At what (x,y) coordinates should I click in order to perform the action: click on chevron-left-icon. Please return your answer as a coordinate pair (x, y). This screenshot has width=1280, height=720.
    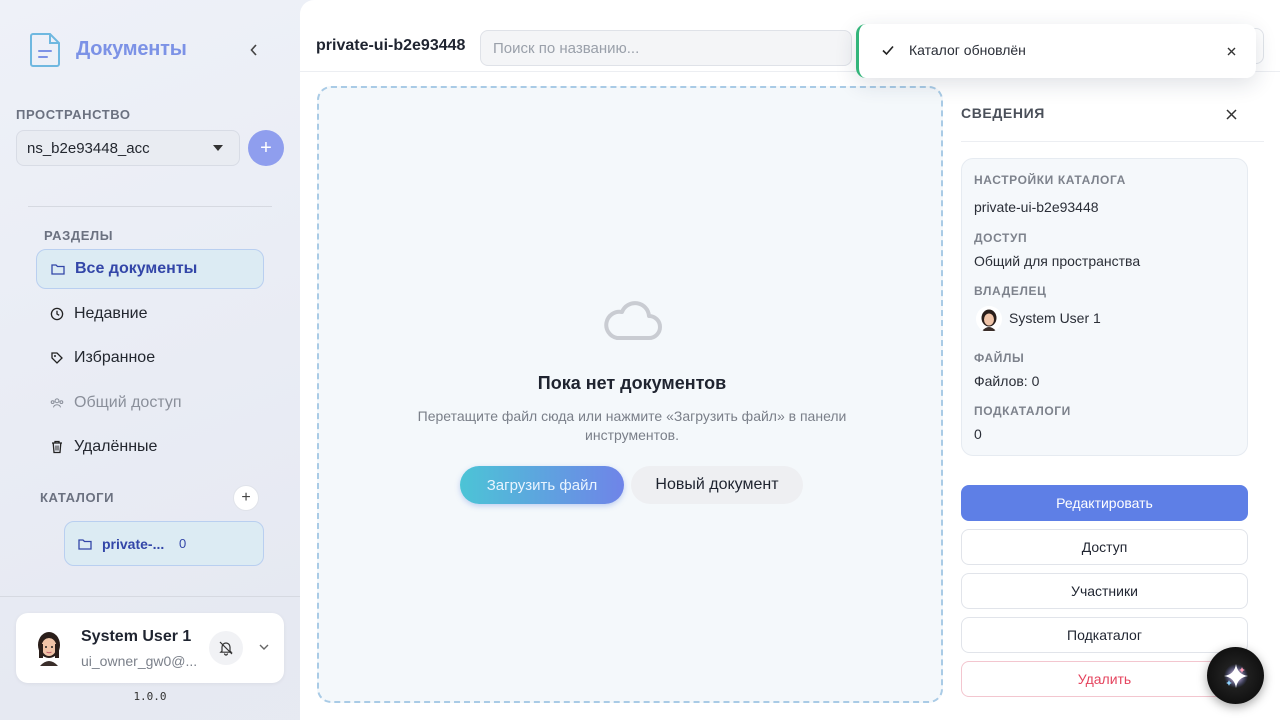
    Looking at the image, I should click on (253, 50).